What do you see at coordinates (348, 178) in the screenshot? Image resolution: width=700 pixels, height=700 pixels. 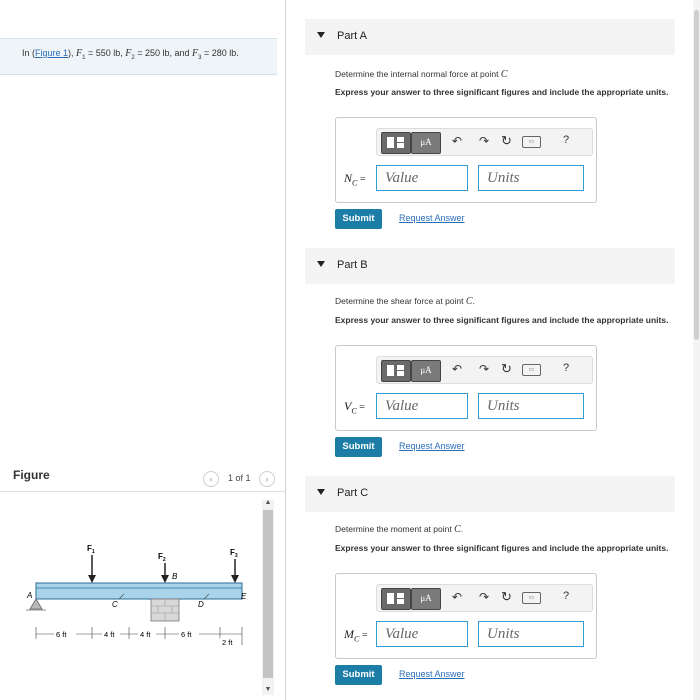 I see `var-symbol: N` at bounding box center [348, 178].